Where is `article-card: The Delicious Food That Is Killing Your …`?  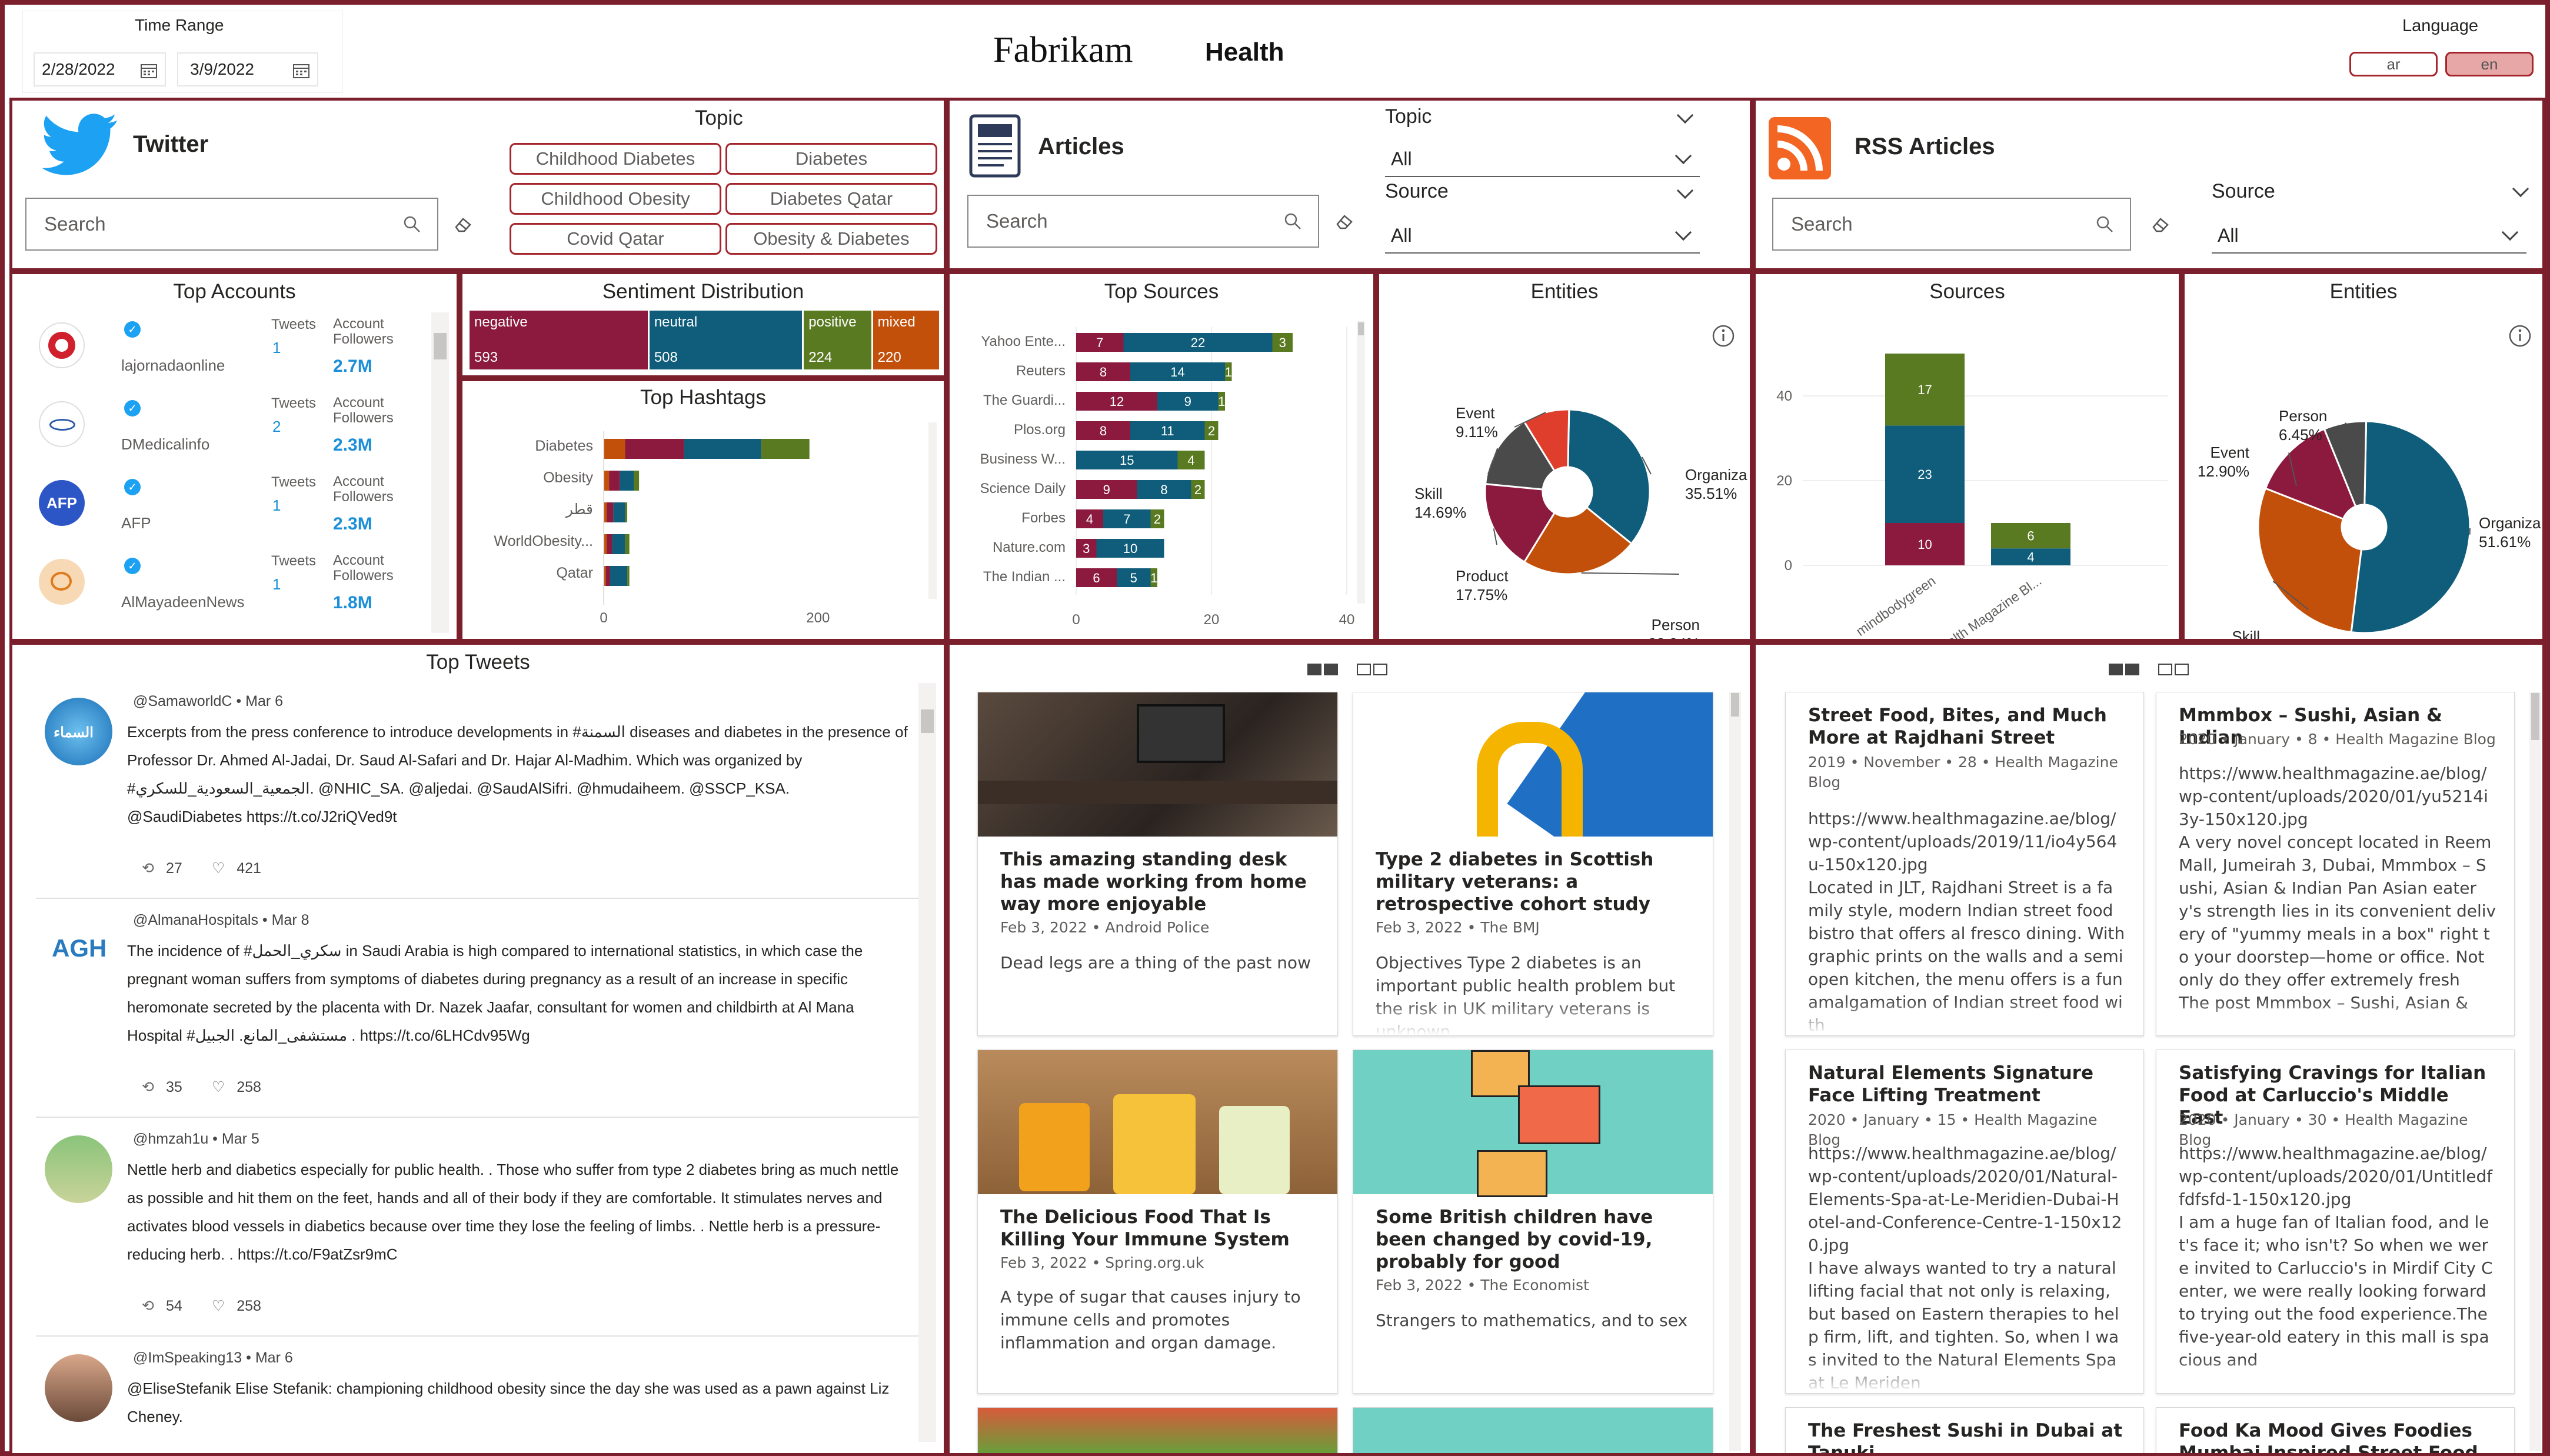 article-card: The Delicious Food That Is Killing Your … is located at coordinates (1157, 1221).